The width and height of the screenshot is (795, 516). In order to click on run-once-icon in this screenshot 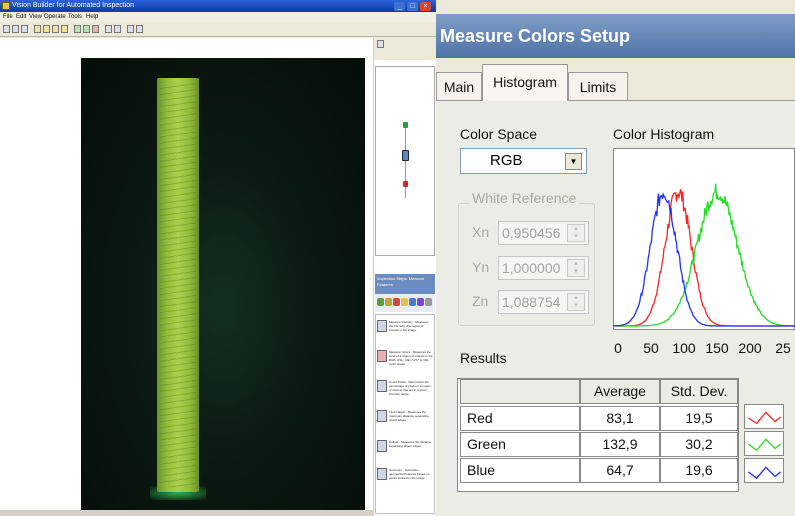, I will do `click(86, 29)`.